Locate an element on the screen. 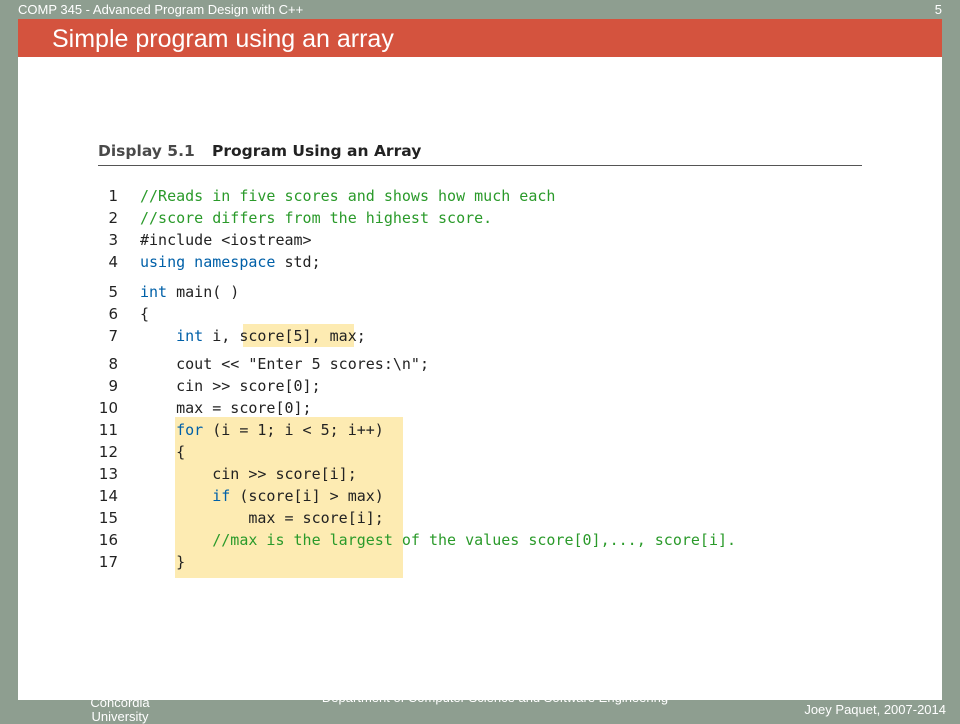 This screenshot has width=960, height=724. line-number: 17 is located at coordinates (108, 562).